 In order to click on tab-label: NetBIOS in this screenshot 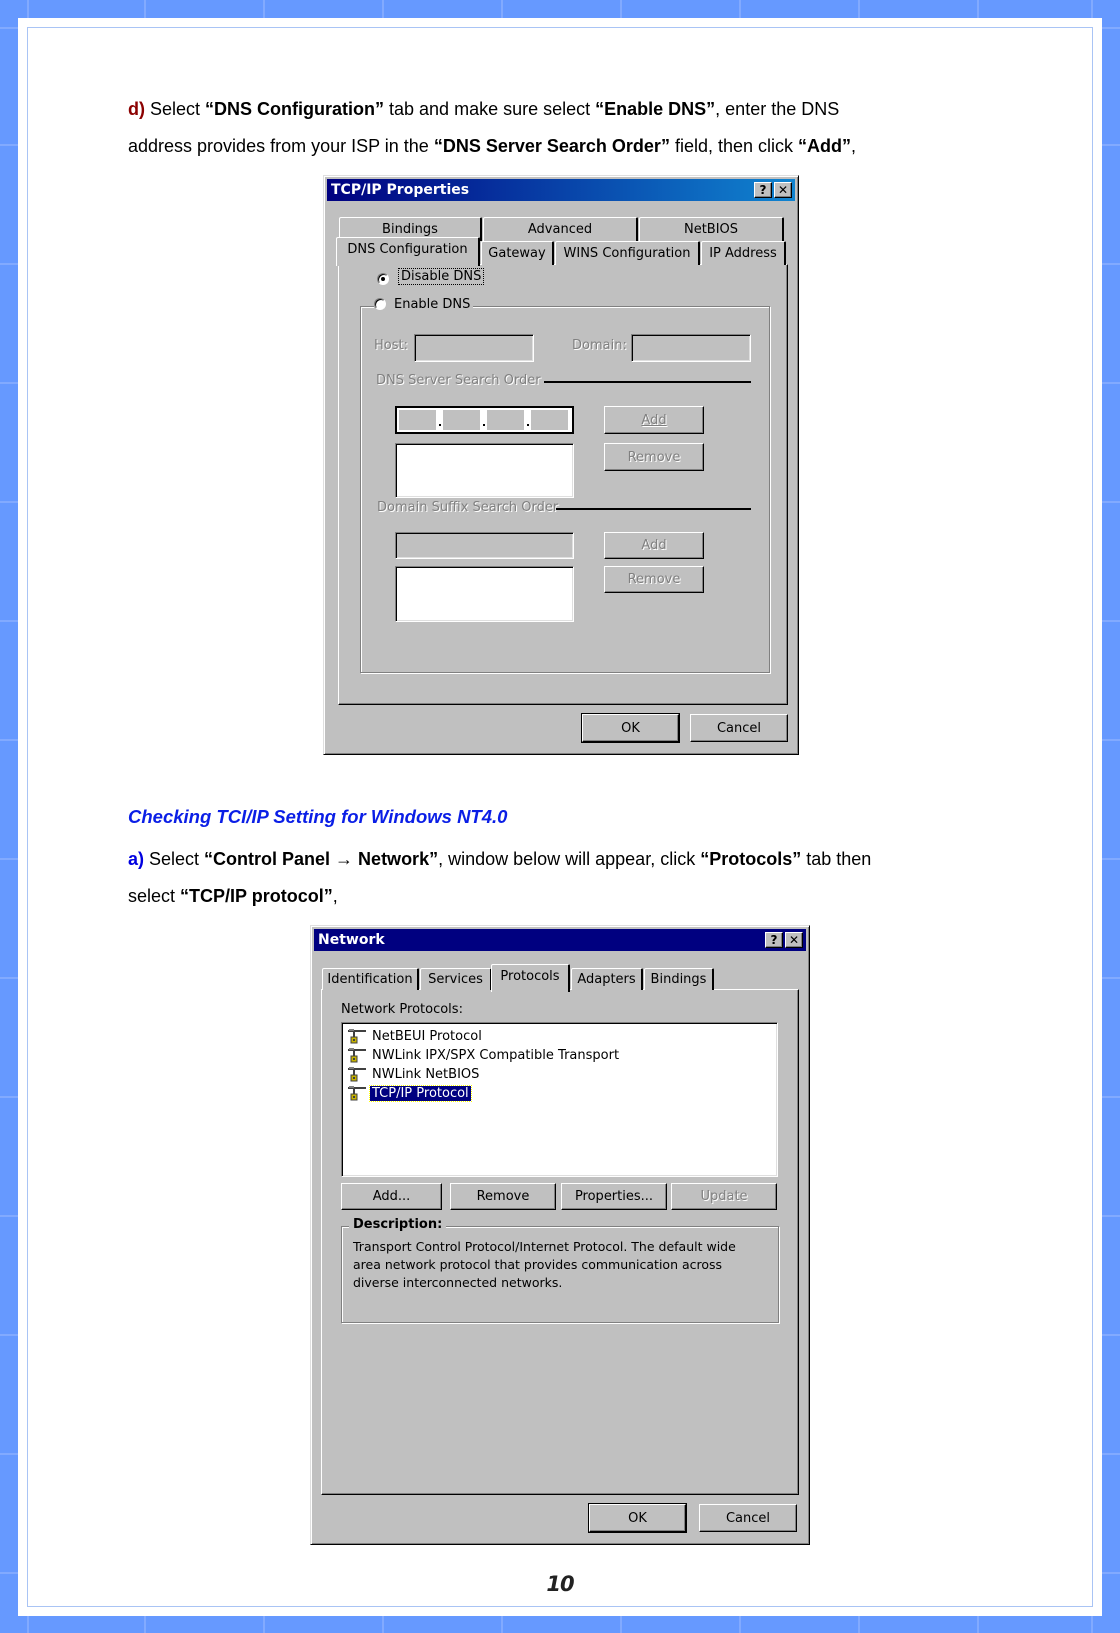, I will do `click(711, 229)`.